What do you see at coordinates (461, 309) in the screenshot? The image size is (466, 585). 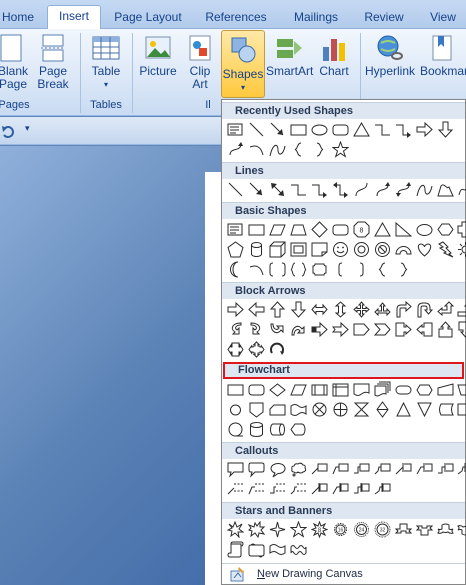 I see `bent-up-arrow-shape-icon` at bounding box center [461, 309].